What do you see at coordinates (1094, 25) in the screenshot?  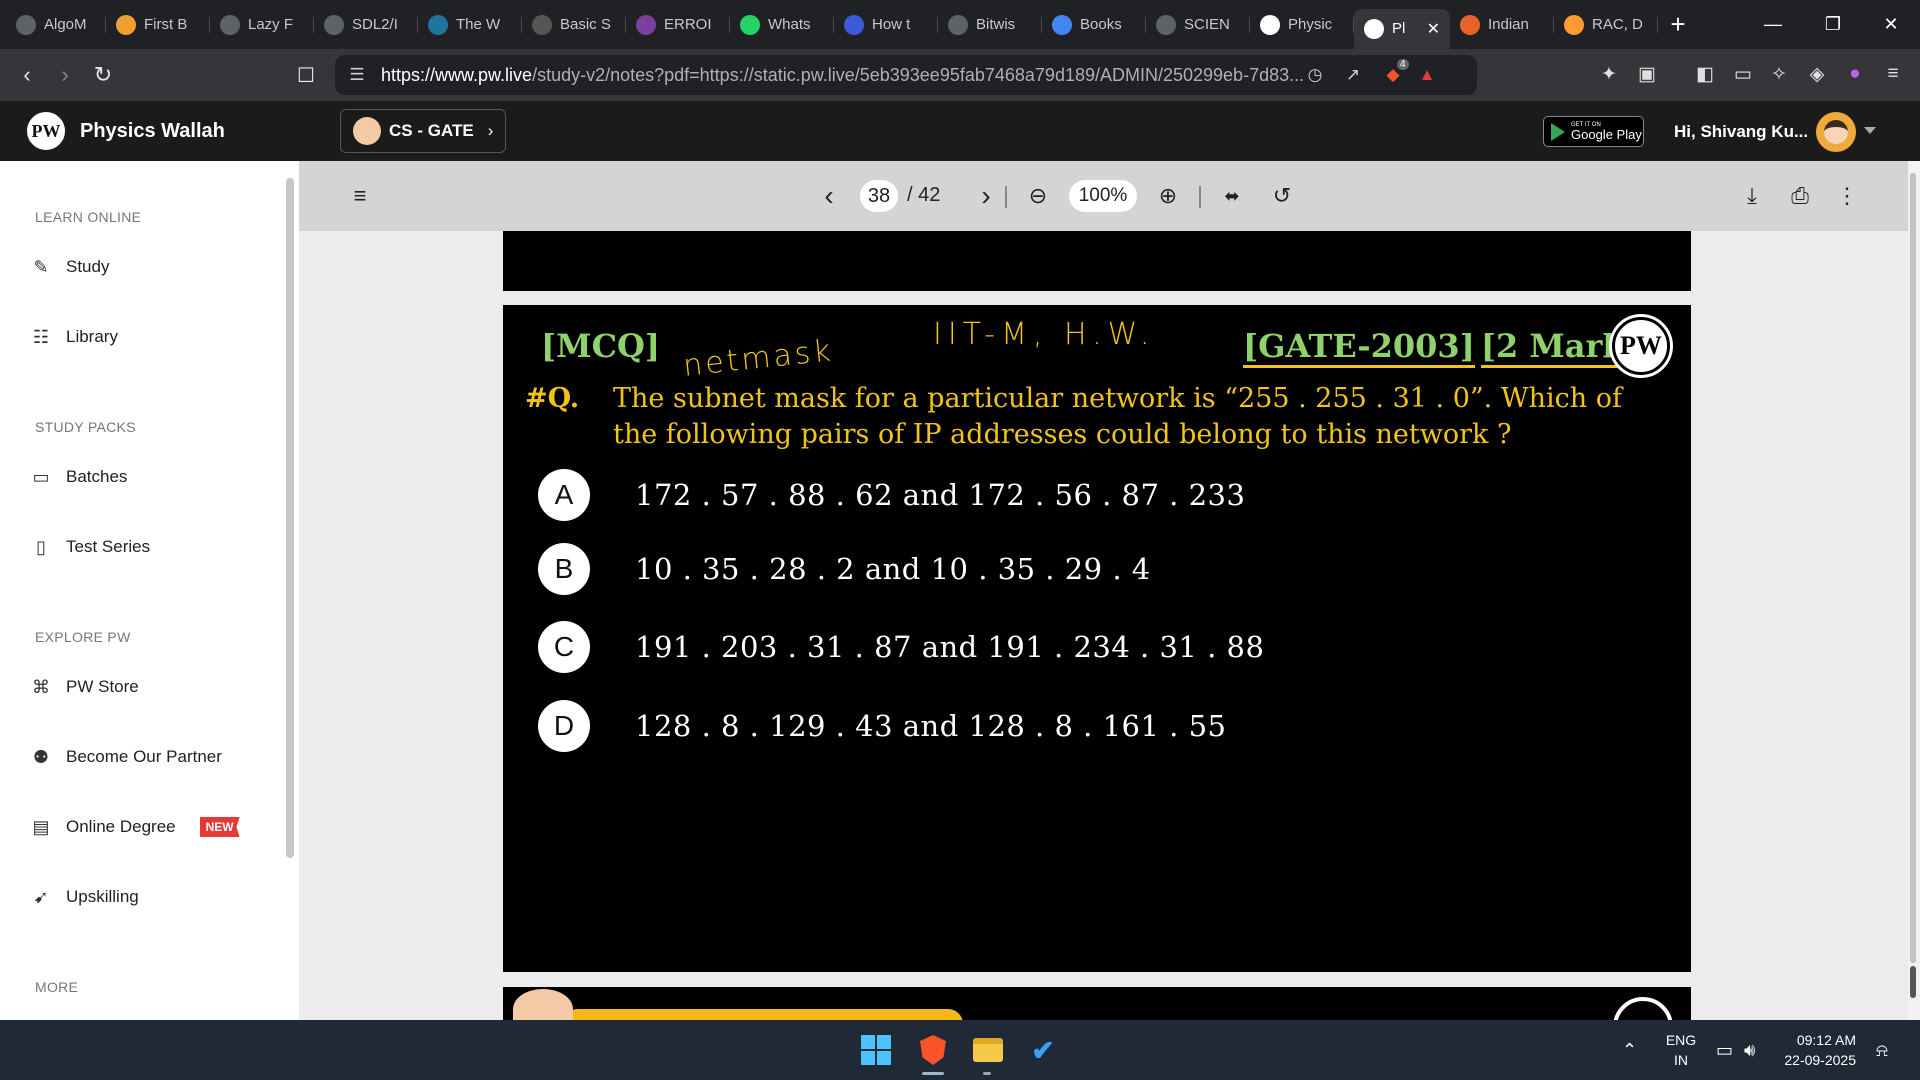 I see `browser-tab: Books` at bounding box center [1094, 25].